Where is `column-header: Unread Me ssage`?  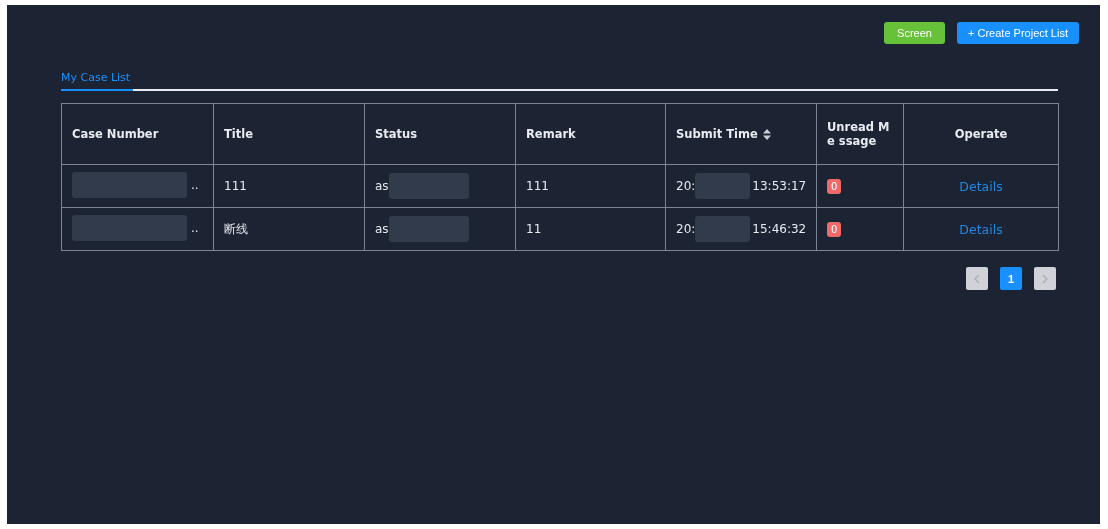 column-header: Unread Me ssage is located at coordinates (859, 134).